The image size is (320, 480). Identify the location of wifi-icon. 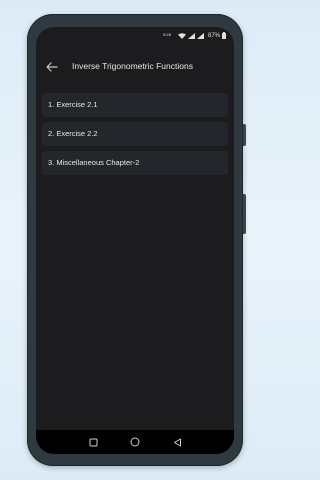
(181, 35).